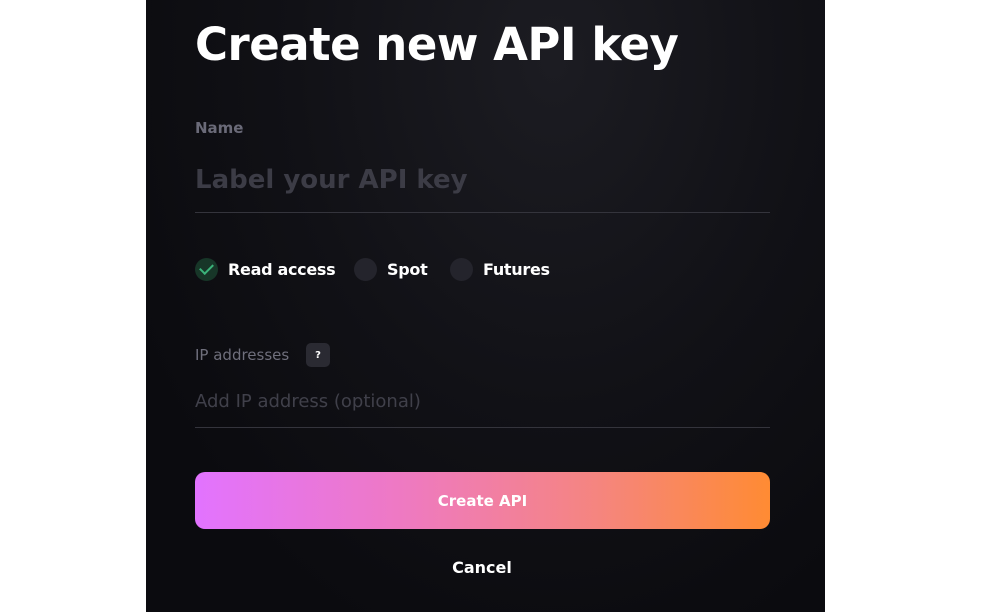  What do you see at coordinates (482, 212) in the screenshot?
I see `name-divider` at bounding box center [482, 212].